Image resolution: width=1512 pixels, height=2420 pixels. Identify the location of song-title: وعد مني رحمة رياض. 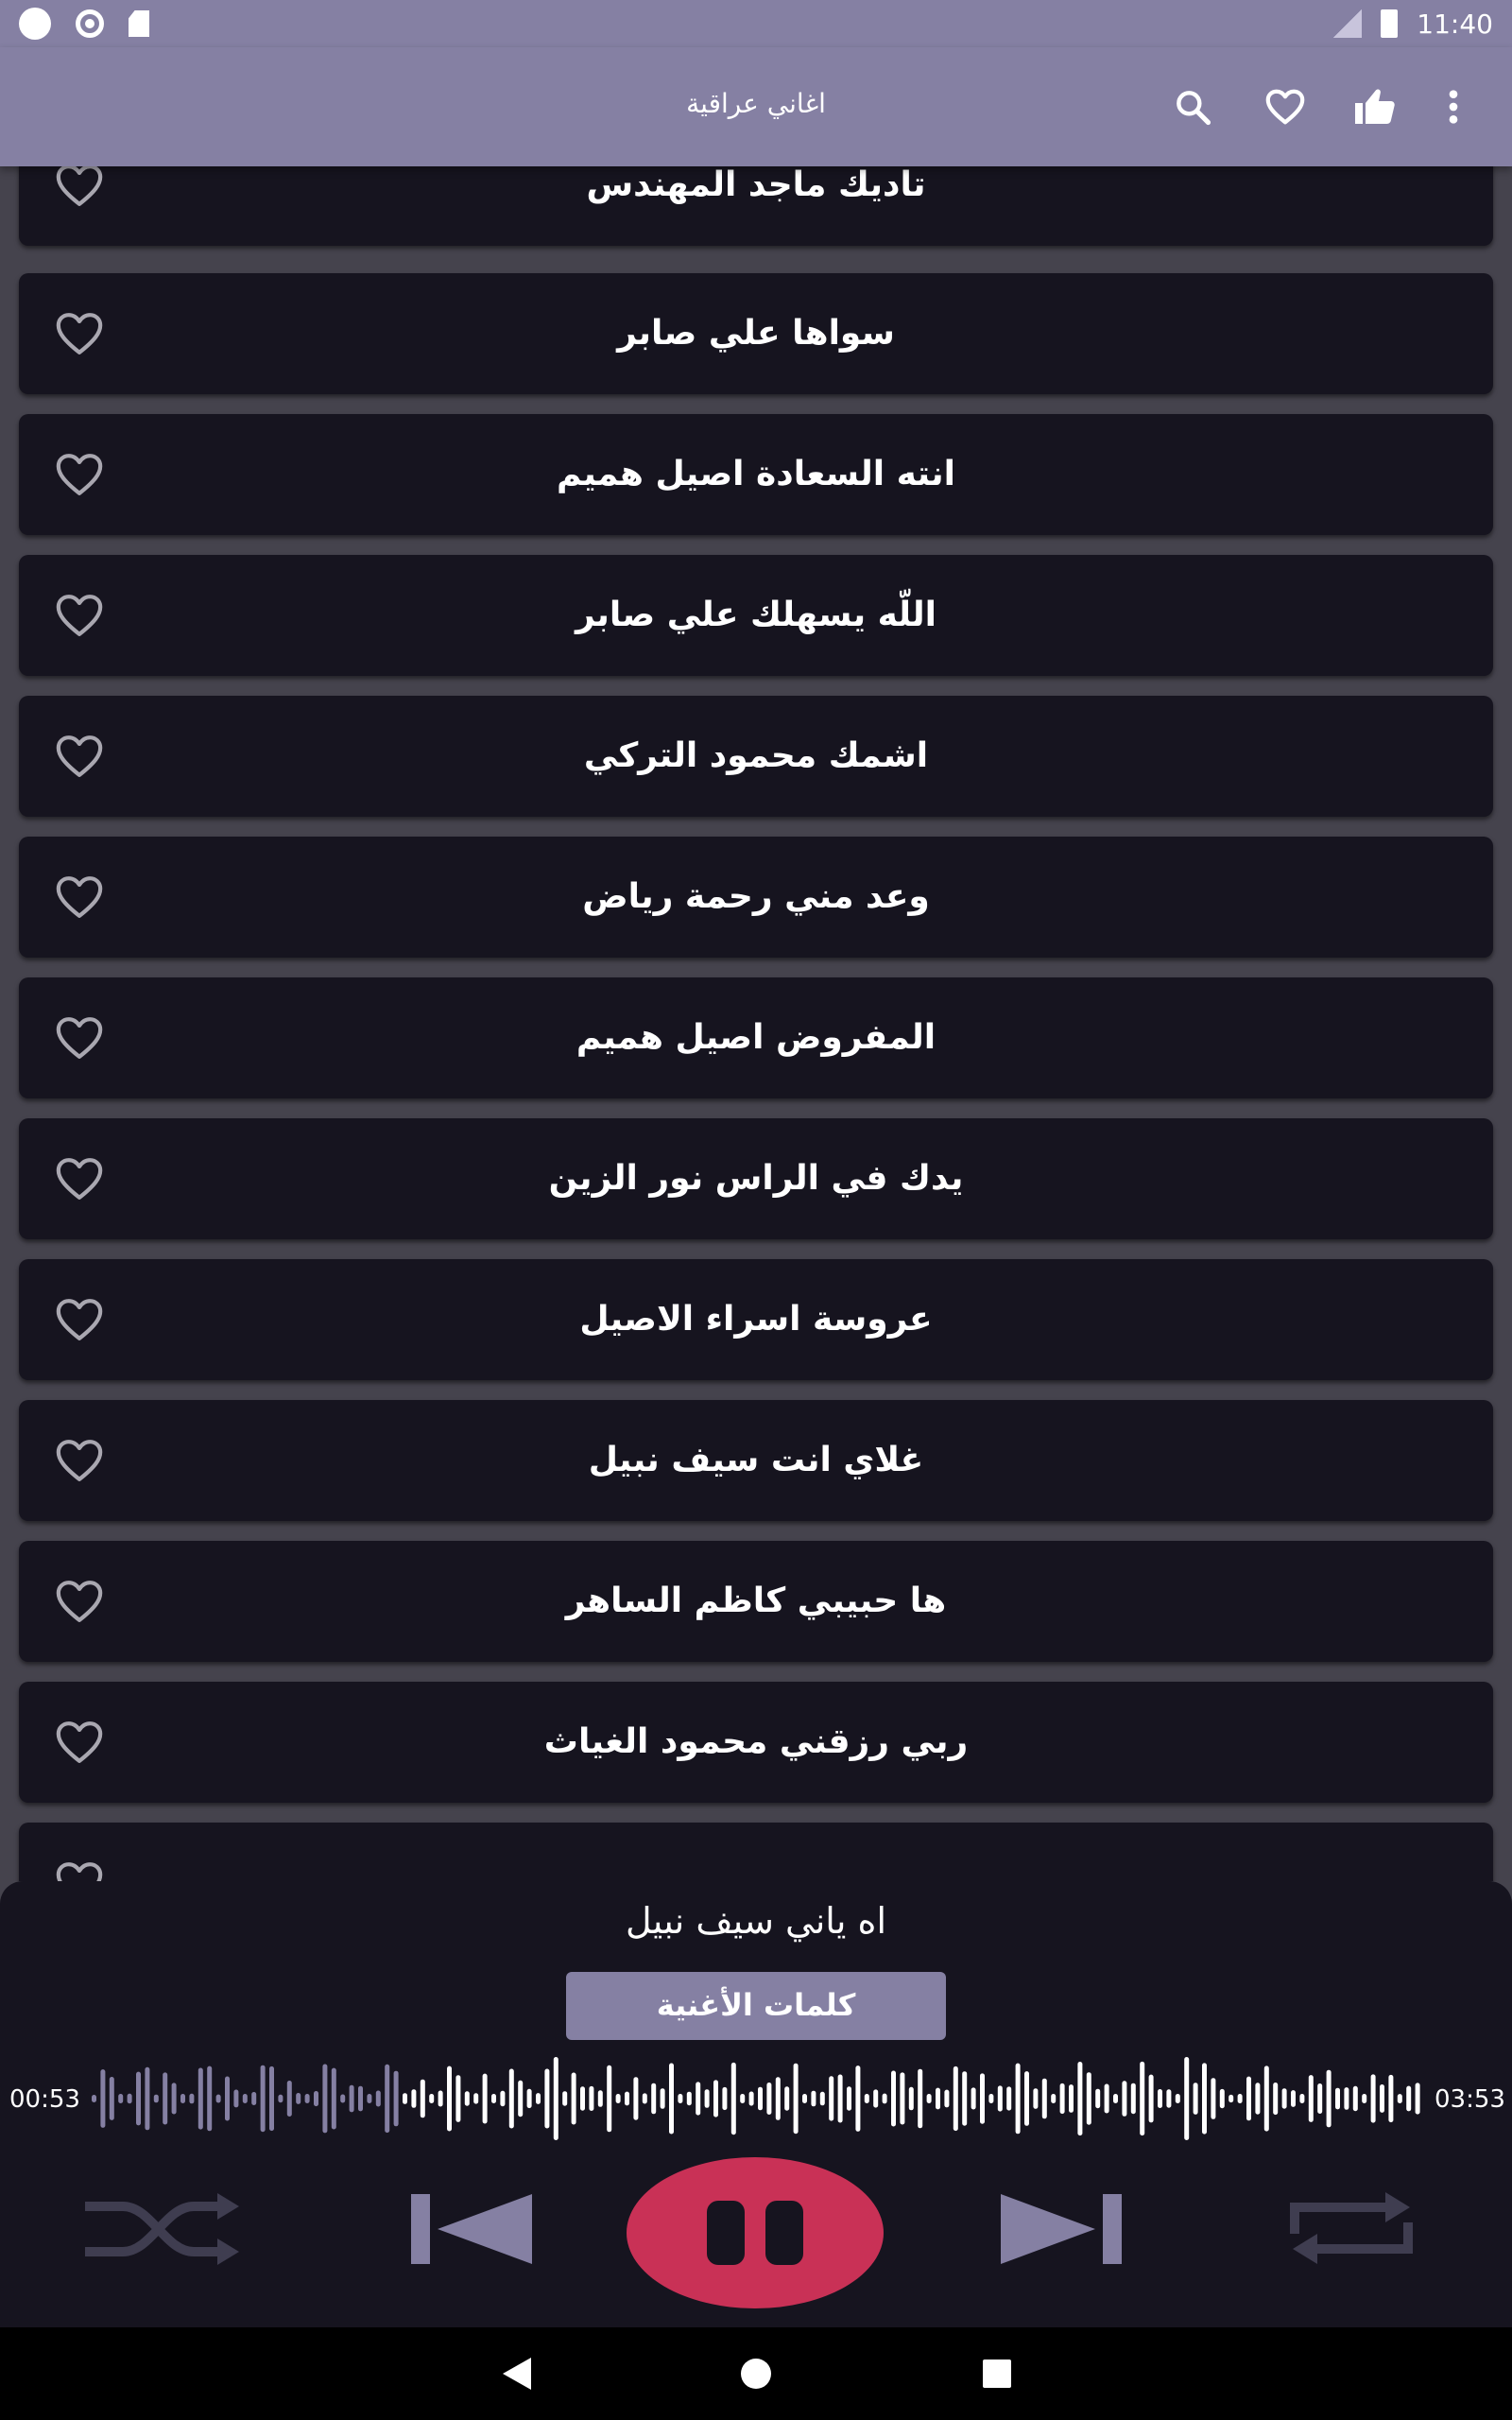
(756, 896).